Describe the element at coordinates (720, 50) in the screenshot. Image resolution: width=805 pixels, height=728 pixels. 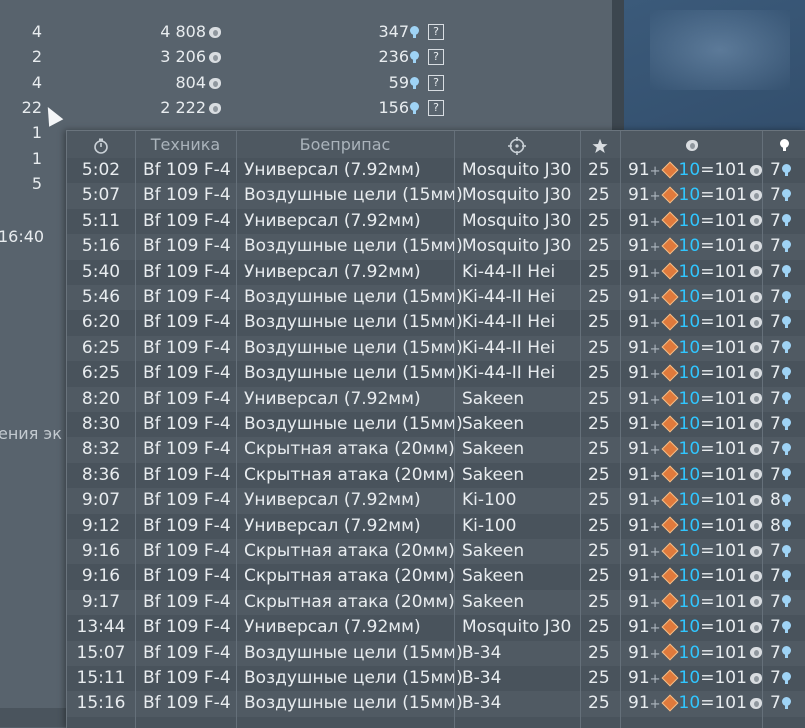
I see `background-scene-glow` at that location.